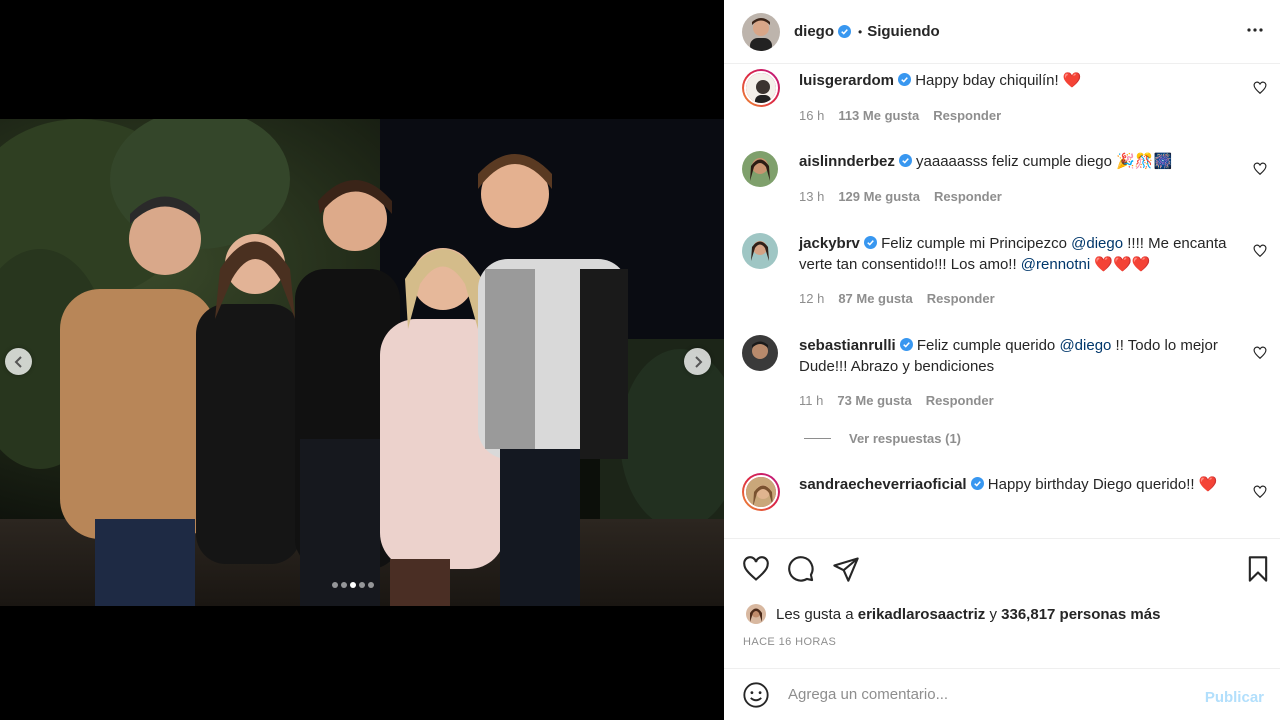  Describe the element at coordinates (814, 31) in the screenshot. I see `author-username: diego` at that location.